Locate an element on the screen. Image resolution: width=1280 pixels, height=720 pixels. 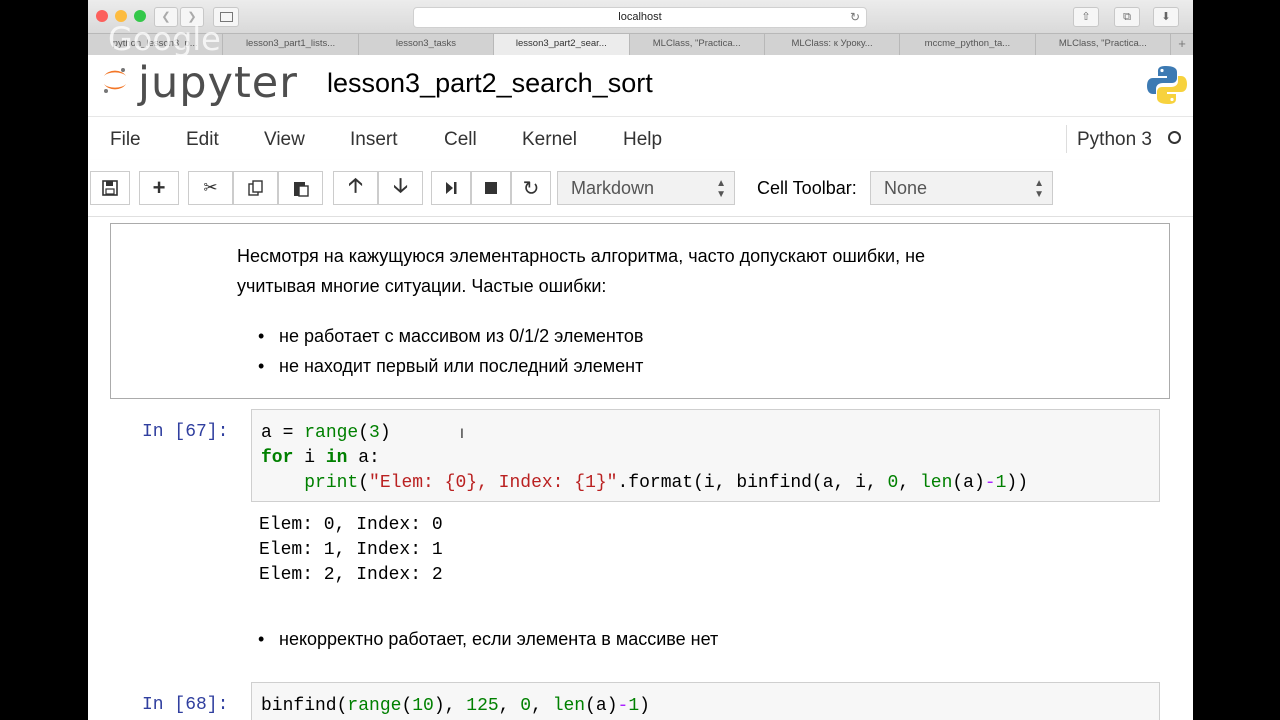
jupyter-logo-text: jupyter is located at coordinates (218, 83).